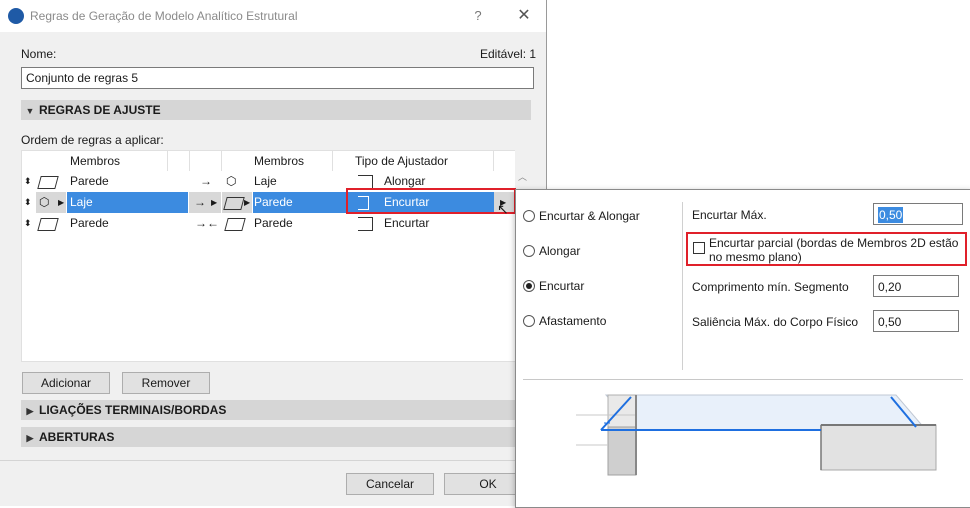 The image size is (970, 508). I want to click on member-b-type-cell: ▶, so click(237, 202).